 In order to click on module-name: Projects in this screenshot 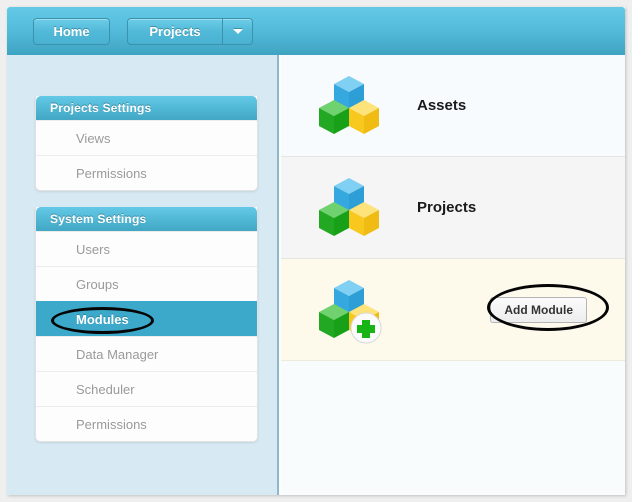, I will do `click(447, 207)`.